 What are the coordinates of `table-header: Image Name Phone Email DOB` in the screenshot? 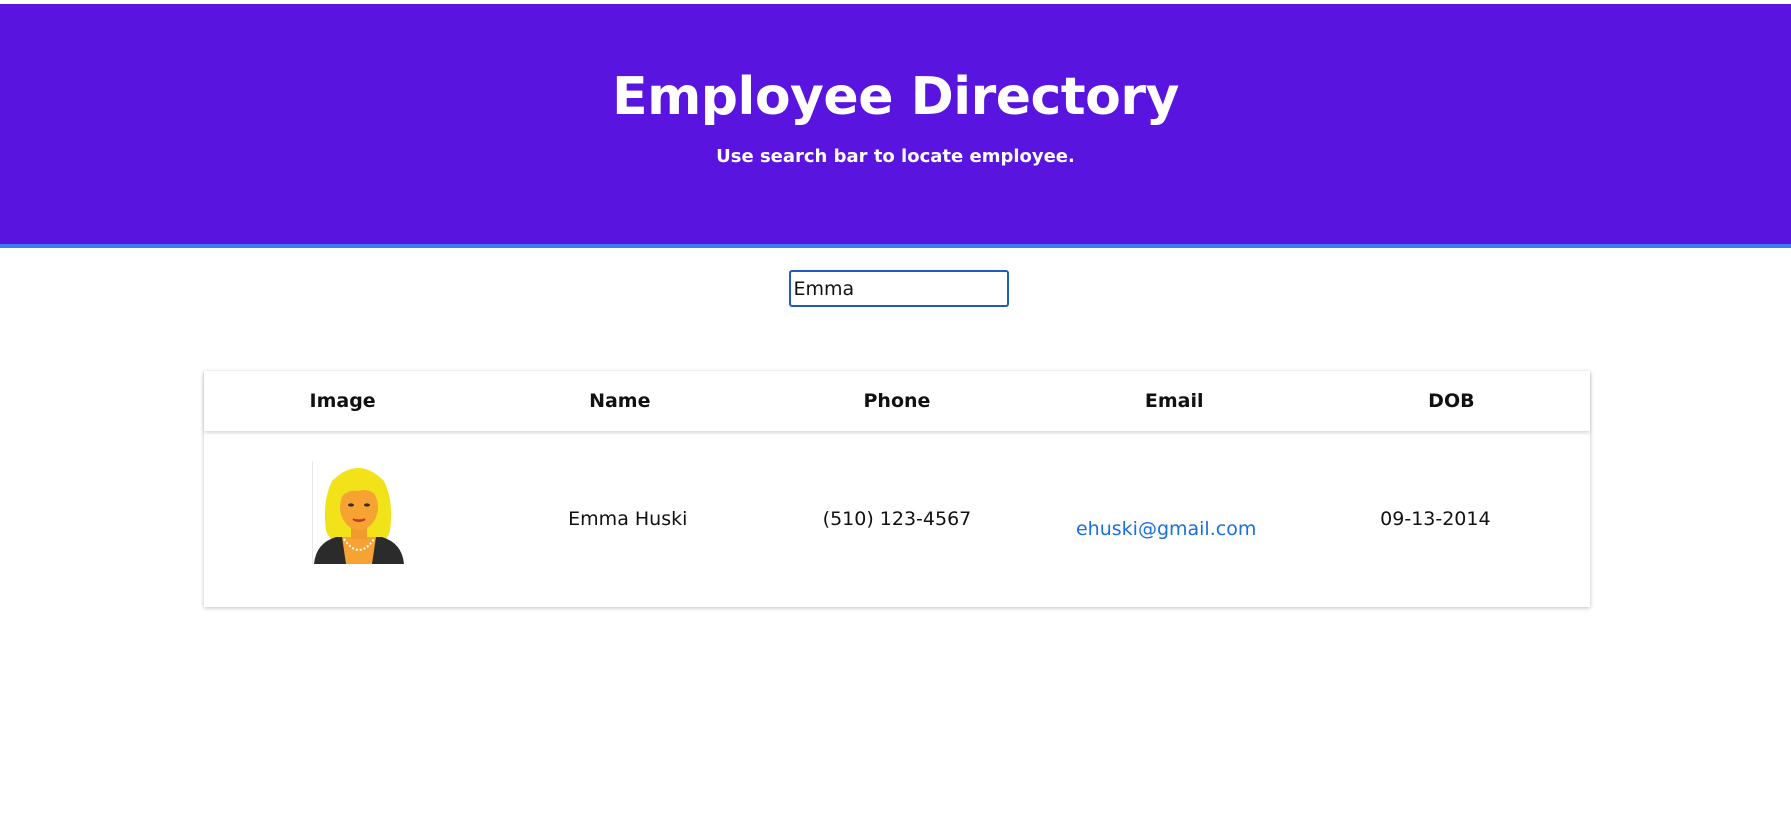 It's located at (897, 401).